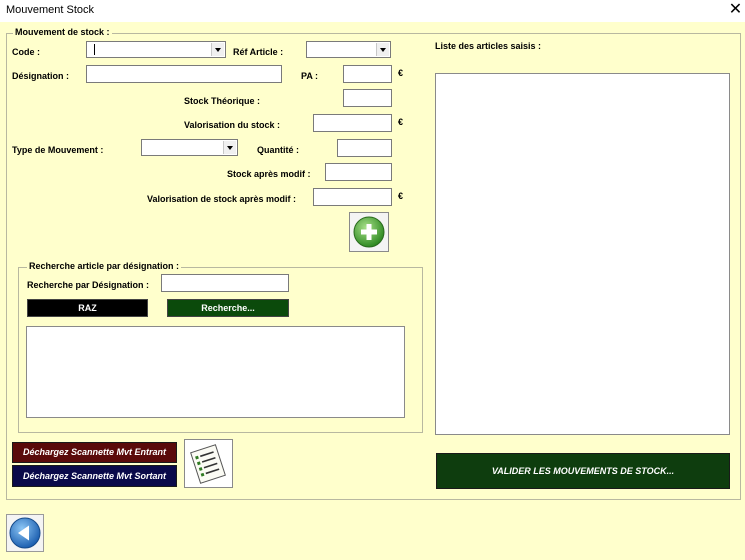 The image size is (745, 560). What do you see at coordinates (222, 199) in the screenshot?
I see `valorisation-apres-label: Valorisation de stock après modif :` at bounding box center [222, 199].